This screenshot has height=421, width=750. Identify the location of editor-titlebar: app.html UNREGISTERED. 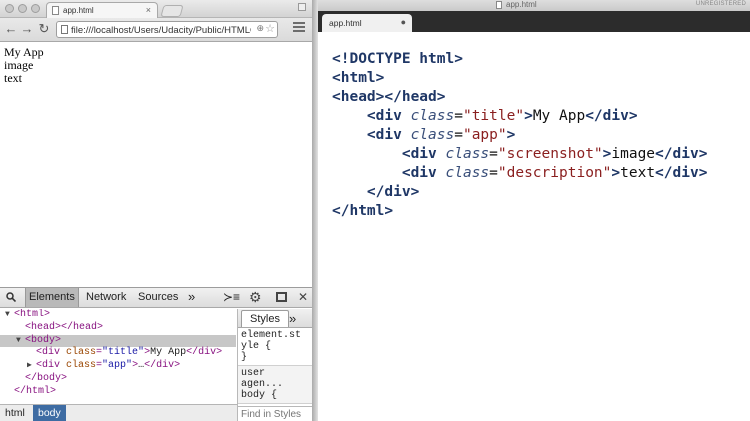
(534, 5).